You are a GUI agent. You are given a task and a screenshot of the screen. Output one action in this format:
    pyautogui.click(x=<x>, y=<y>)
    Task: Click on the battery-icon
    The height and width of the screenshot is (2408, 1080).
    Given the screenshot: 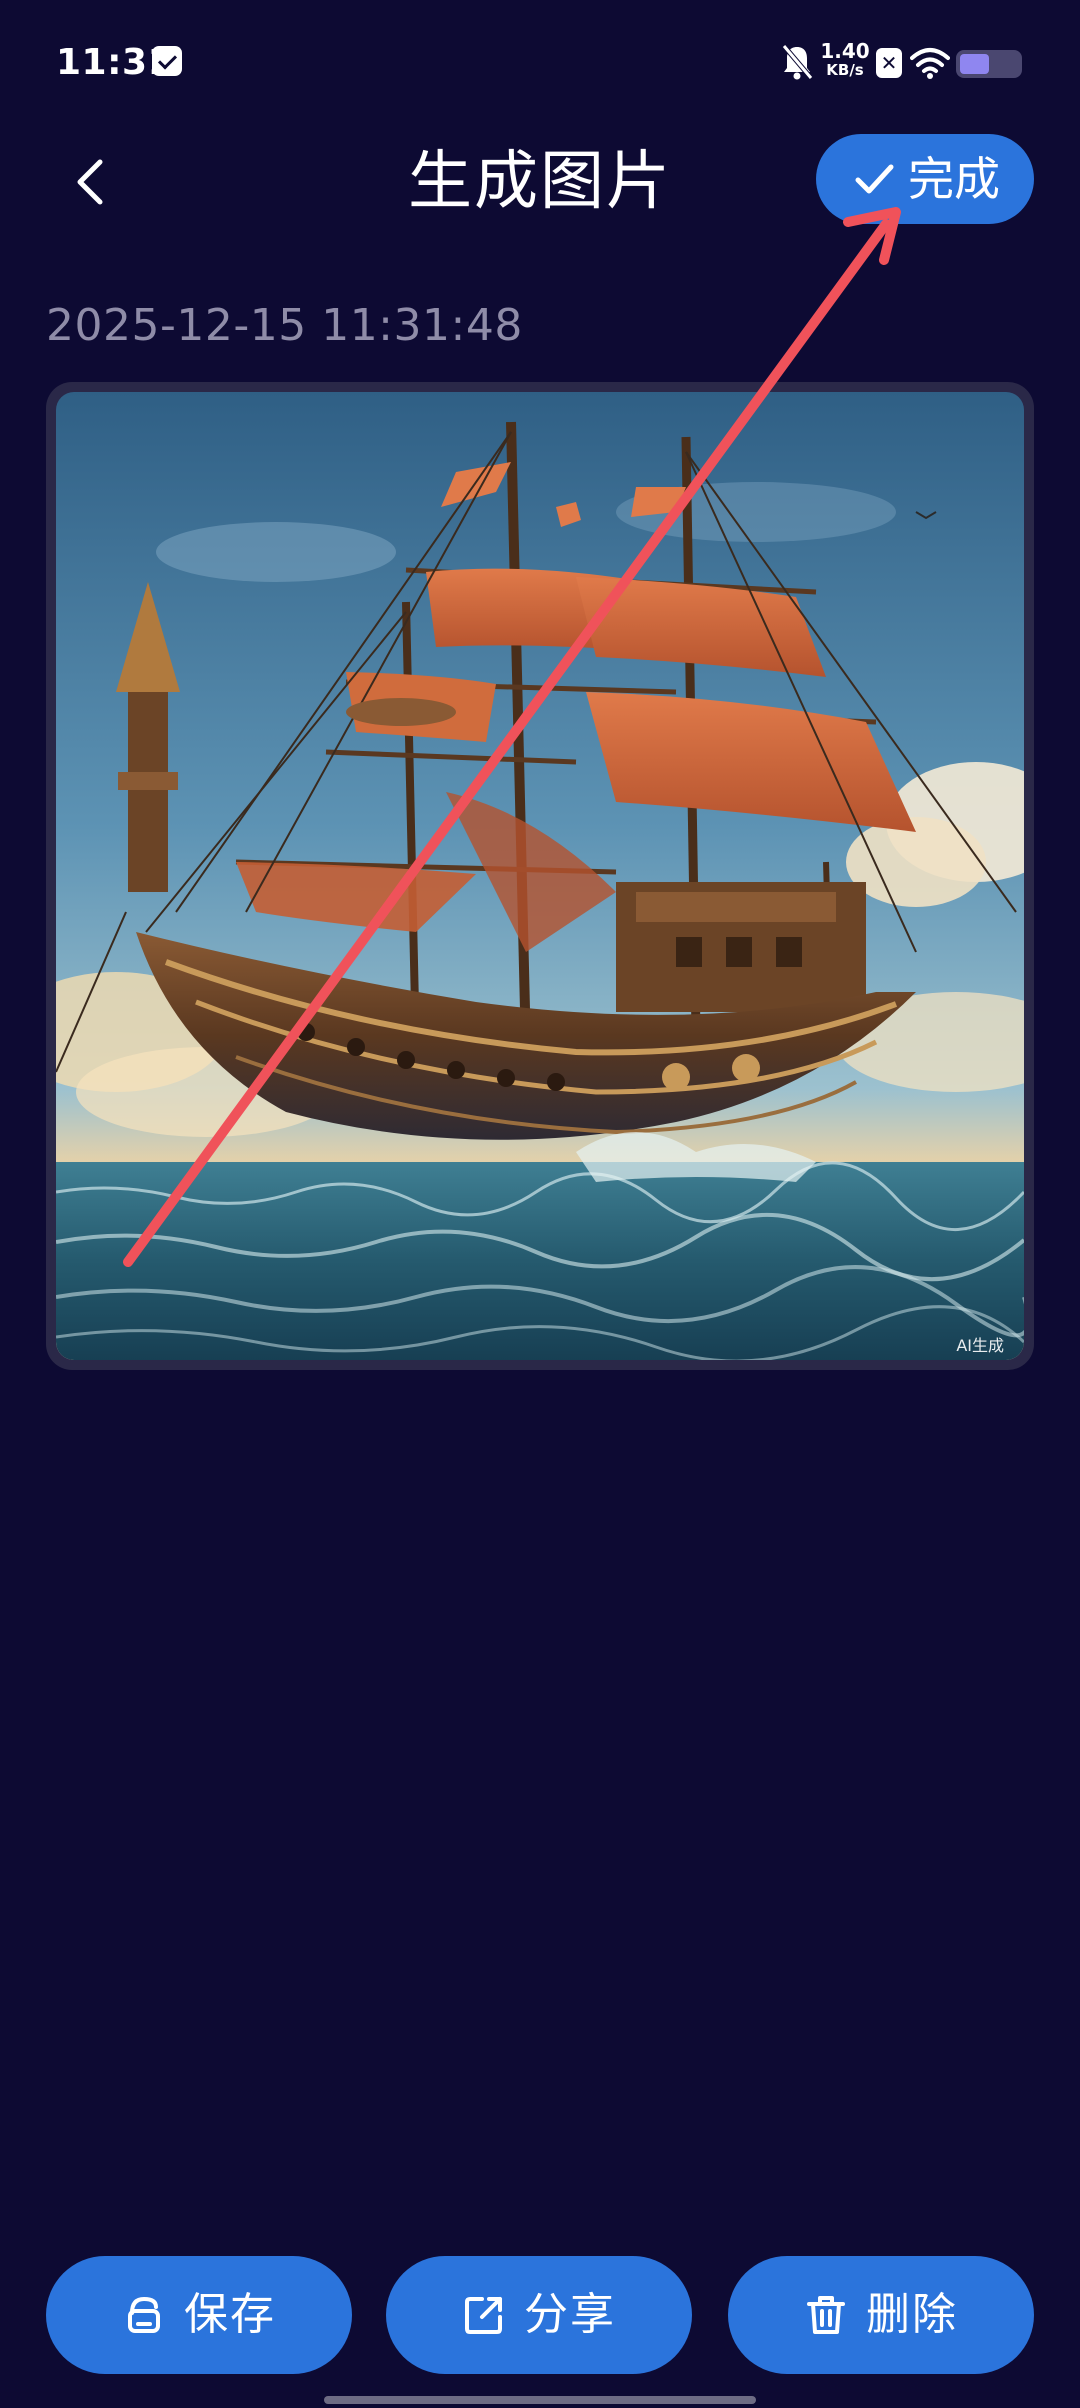 What is the action you would take?
    pyautogui.click(x=989, y=64)
    